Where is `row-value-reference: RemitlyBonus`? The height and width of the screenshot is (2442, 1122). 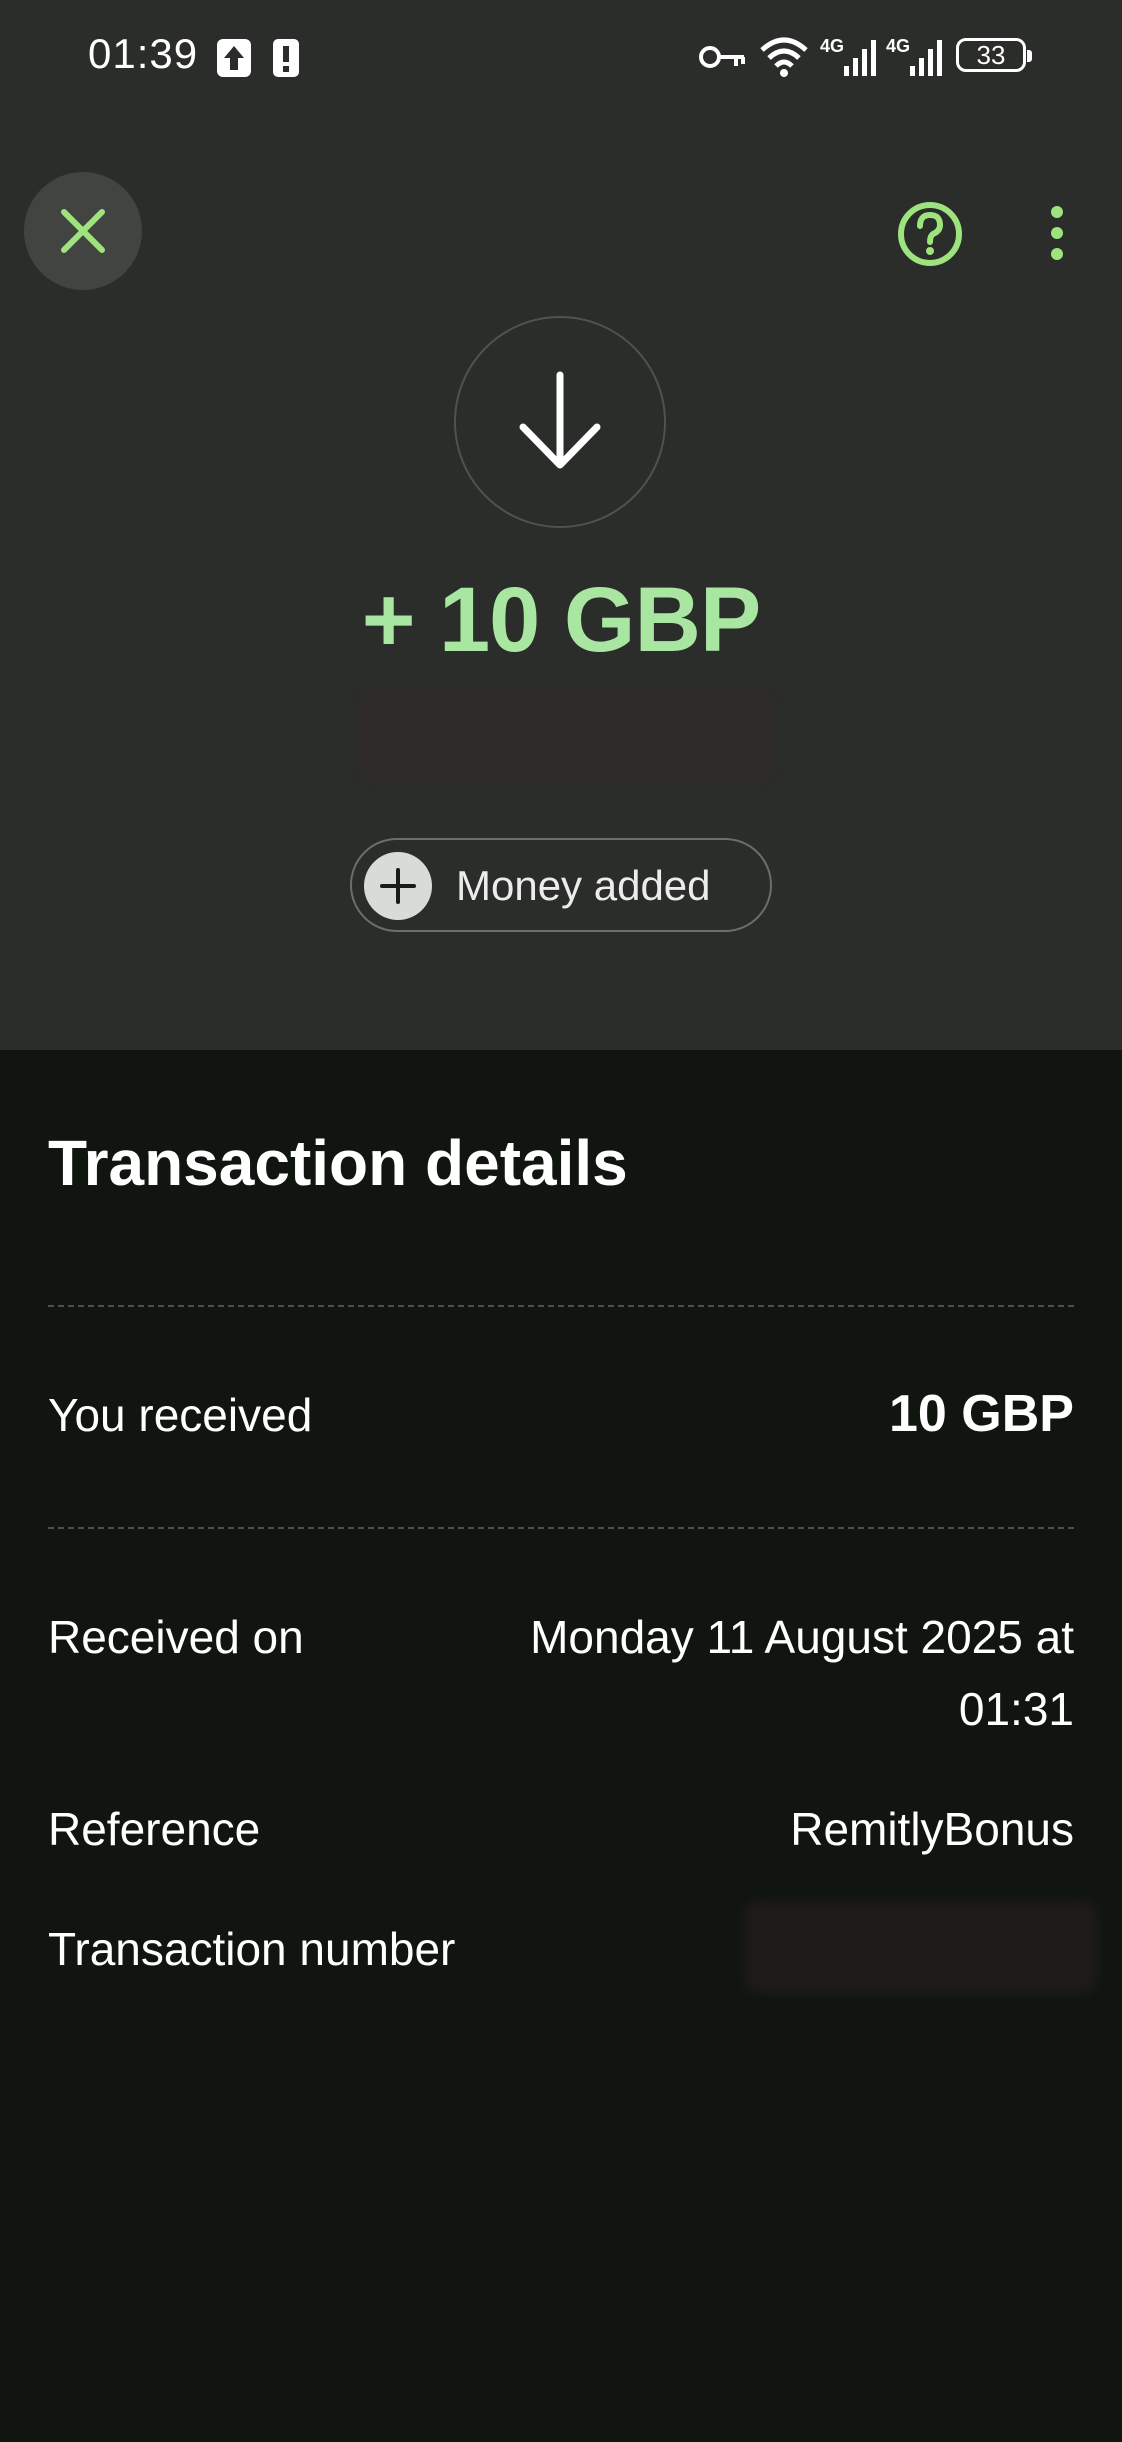
row-value-reference: RemitlyBonus is located at coordinates (932, 1829).